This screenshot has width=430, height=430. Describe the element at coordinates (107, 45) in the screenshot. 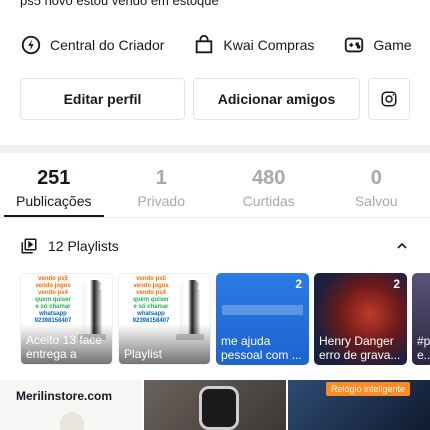

I see `creator-center-label: Central do Criador` at that location.